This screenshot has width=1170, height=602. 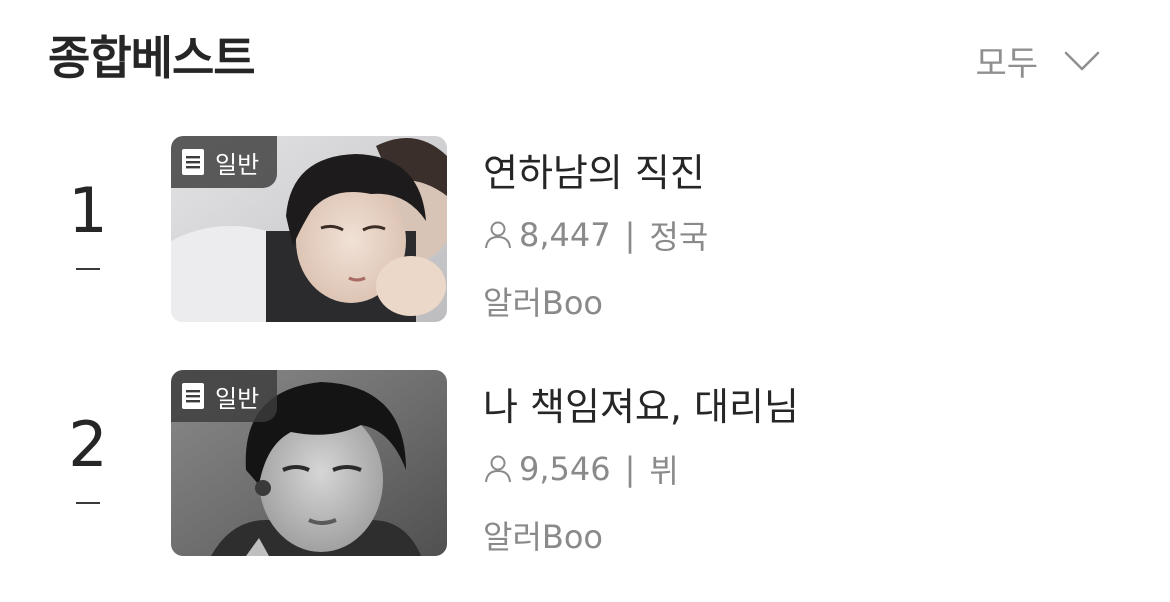 What do you see at coordinates (88, 444) in the screenshot?
I see `rank-number: 2` at bounding box center [88, 444].